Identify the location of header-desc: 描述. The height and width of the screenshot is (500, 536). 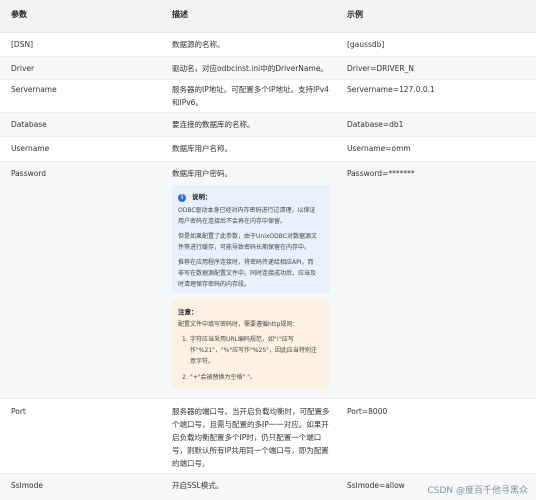
(180, 14).